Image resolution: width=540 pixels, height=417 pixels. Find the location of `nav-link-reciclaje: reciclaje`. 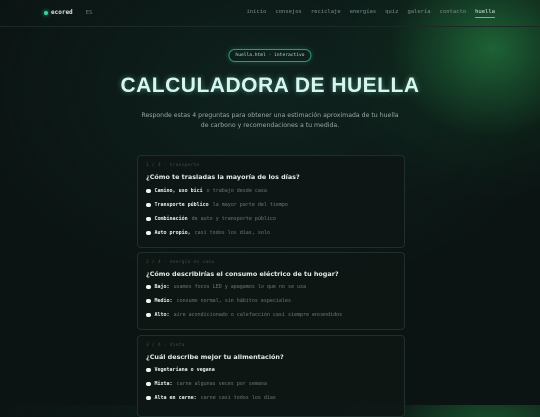

nav-link-reciclaje: reciclaje is located at coordinates (326, 13).